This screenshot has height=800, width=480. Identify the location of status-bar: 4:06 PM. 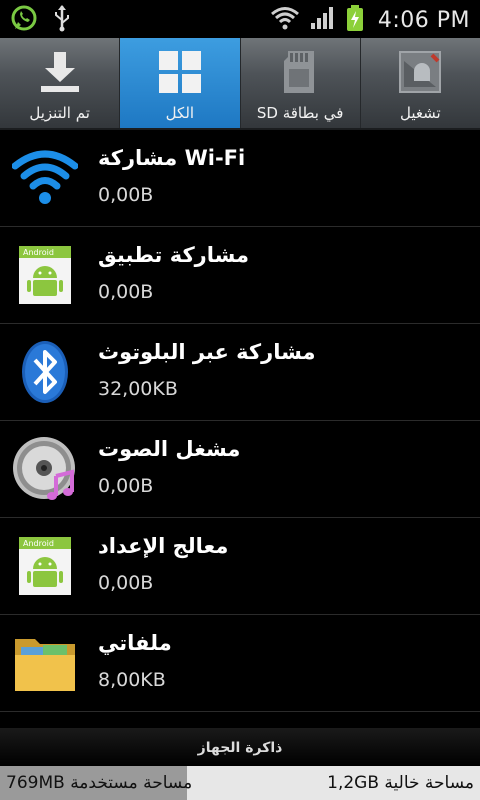
(240, 19).